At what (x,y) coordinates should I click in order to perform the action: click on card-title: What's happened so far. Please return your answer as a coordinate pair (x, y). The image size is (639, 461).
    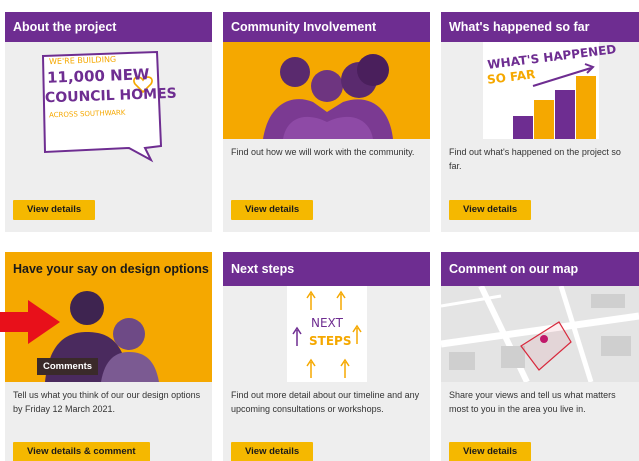
    Looking at the image, I should click on (540, 27).